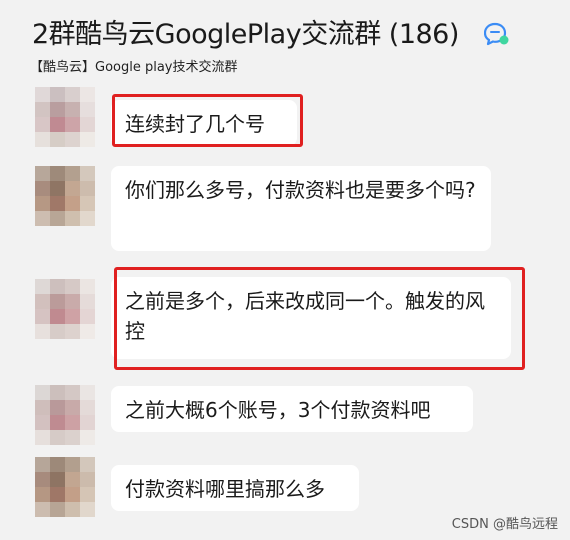 The image size is (570, 540). I want to click on group-title: 2群酷鸟云GooglePlay交流群 (186), so click(245, 31).